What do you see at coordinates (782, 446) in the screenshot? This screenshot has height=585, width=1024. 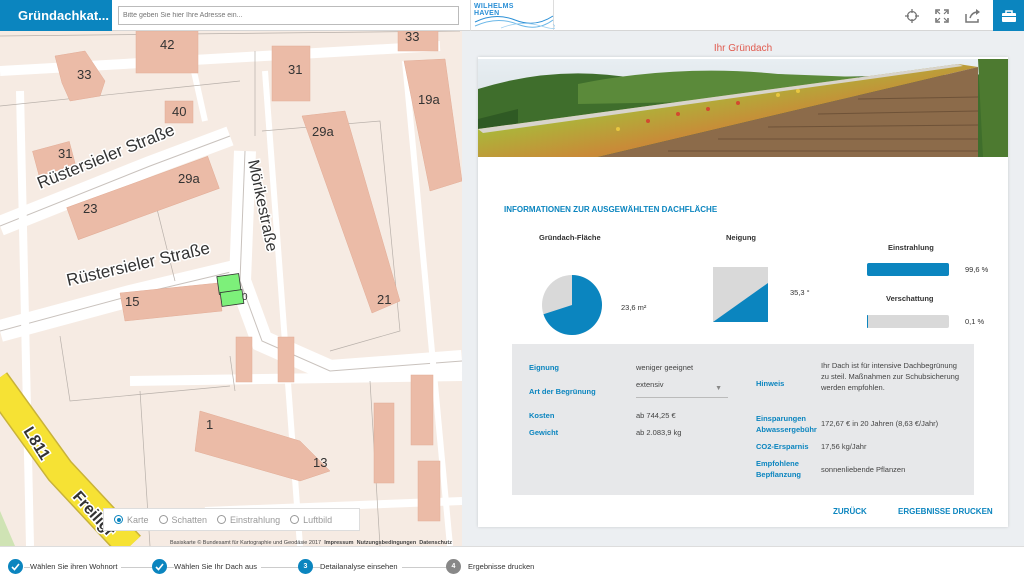 I see `co2-label: CO2-Ersparnis` at bounding box center [782, 446].